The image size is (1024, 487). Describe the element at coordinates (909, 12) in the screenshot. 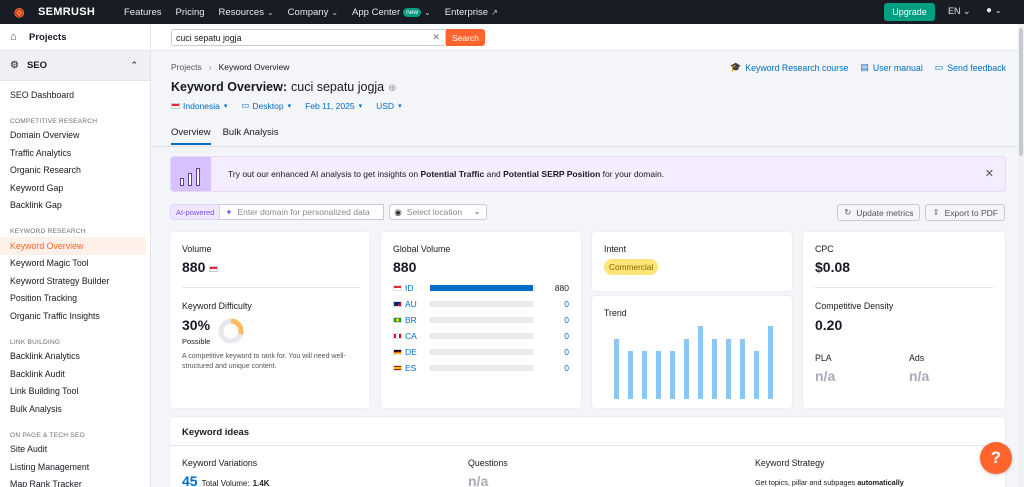

I see `upgrade-button: Upgrade` at that location.